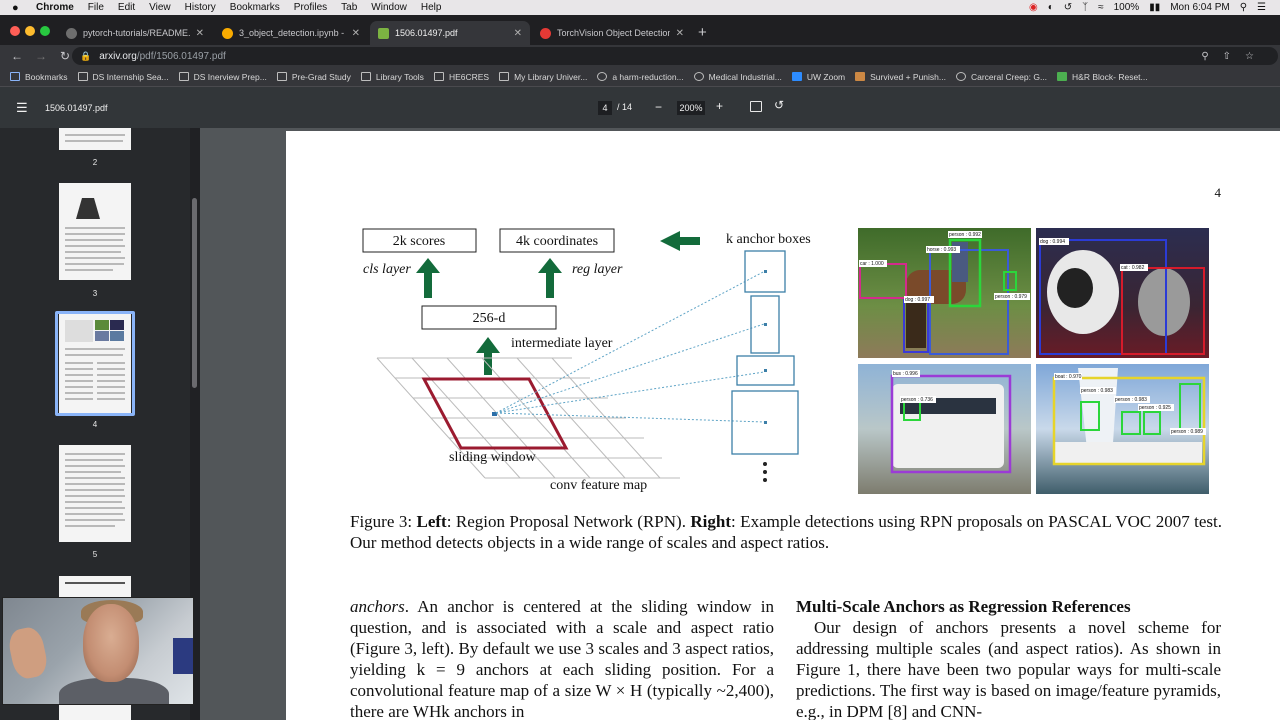  What do you see at coordinates (1033, 7) in the screenshot?
I see `record-icon: ◉` at bounding box center [1033, 7].